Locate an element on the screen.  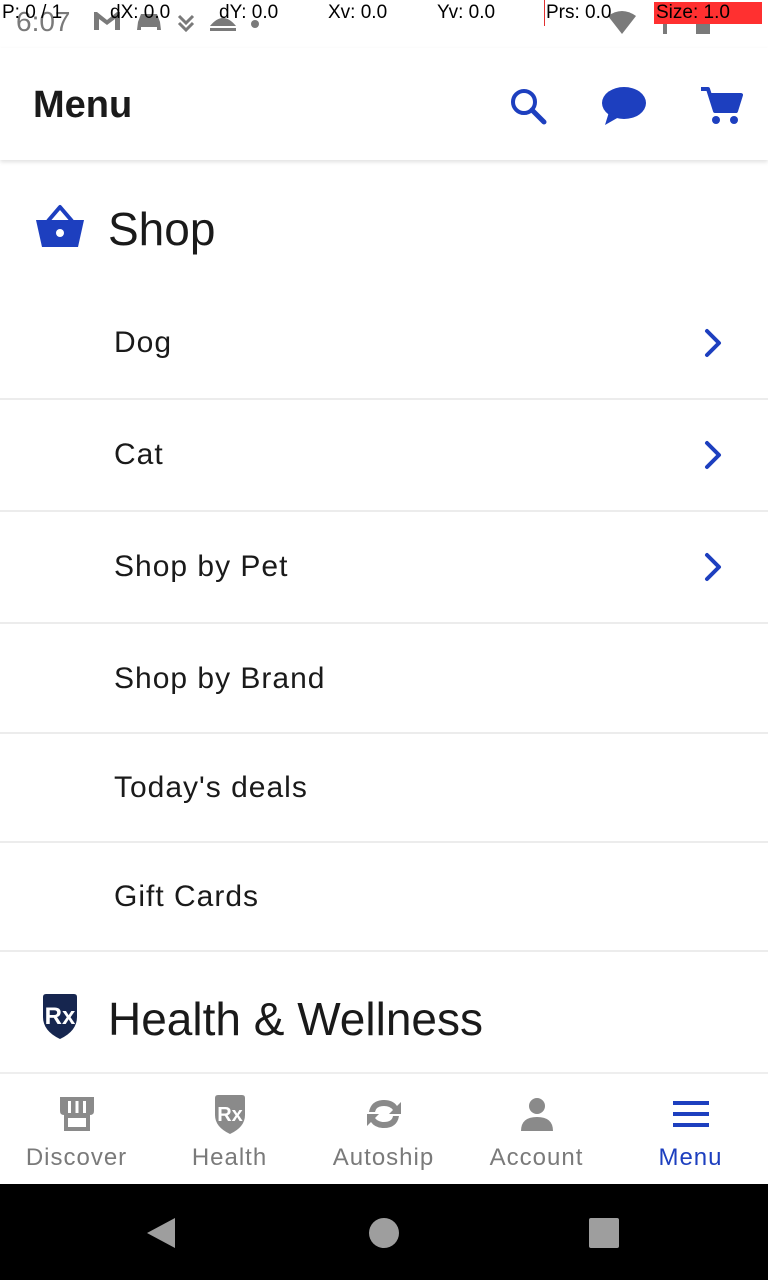
bottom-nav: Discover Rx Health Autoship Account Menu is located at coordinates (384, 1128).